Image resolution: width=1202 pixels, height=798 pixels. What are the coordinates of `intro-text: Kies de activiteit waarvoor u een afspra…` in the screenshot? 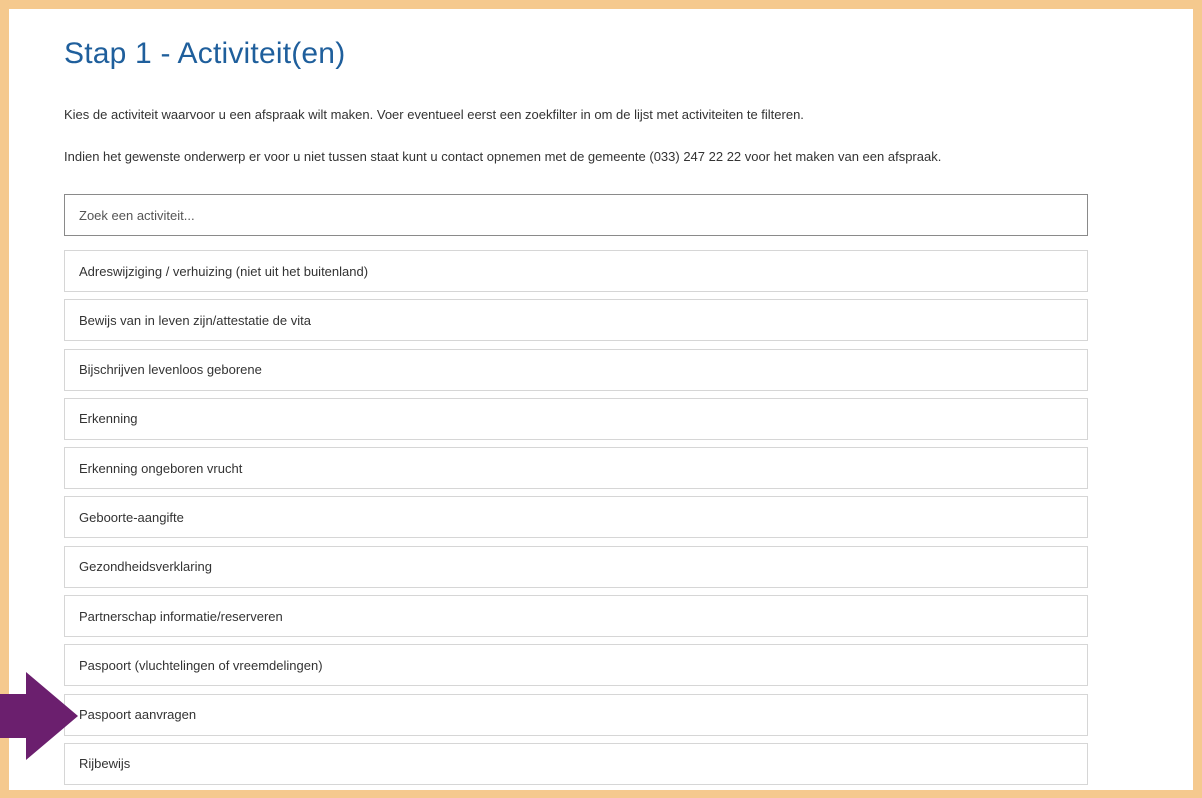 It's located at (434, 114).